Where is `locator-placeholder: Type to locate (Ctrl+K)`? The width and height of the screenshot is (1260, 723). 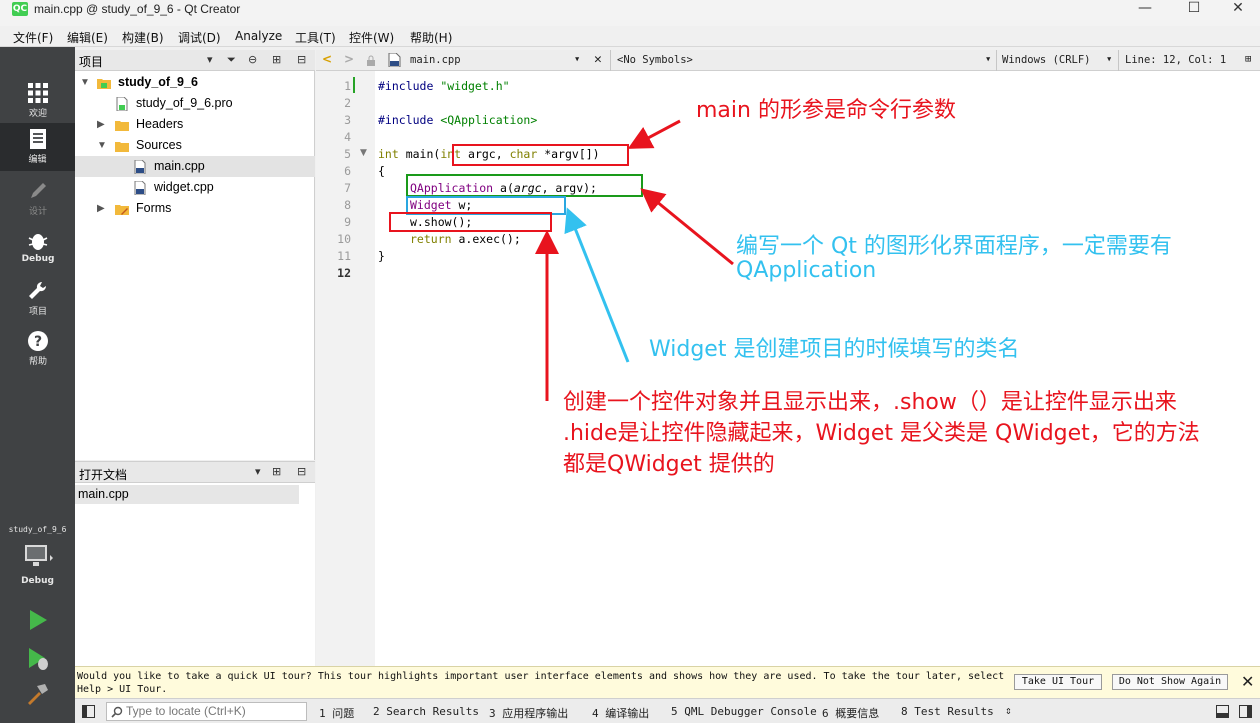 locator-placeholder: Type to locate (Ctrl+K) is located at coordinates (186, 711).